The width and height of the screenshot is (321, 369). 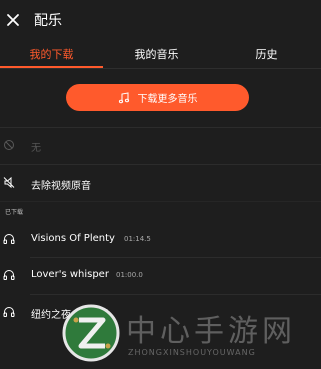 I want to click on download-more-music-label: 下载更多音乐, so click(x=167, y=99).